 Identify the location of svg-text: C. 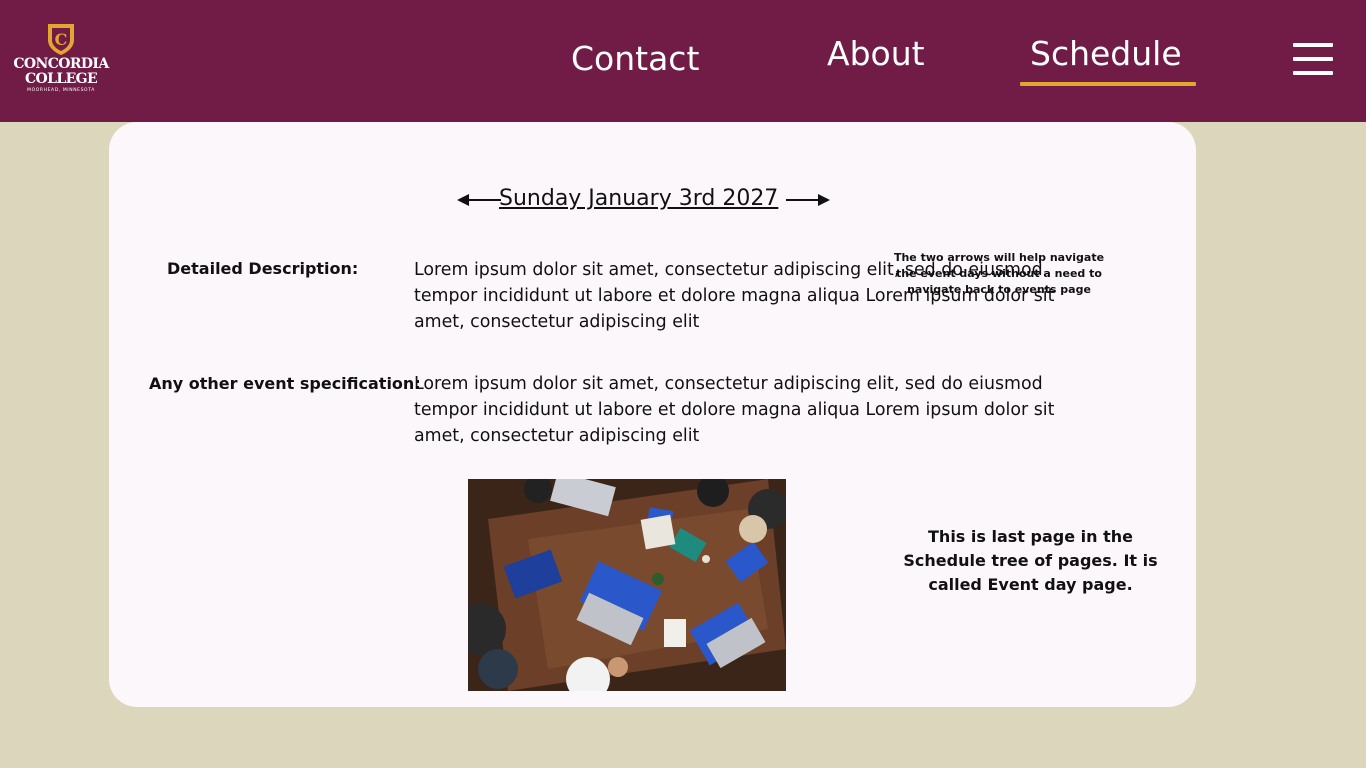
(61, 39).